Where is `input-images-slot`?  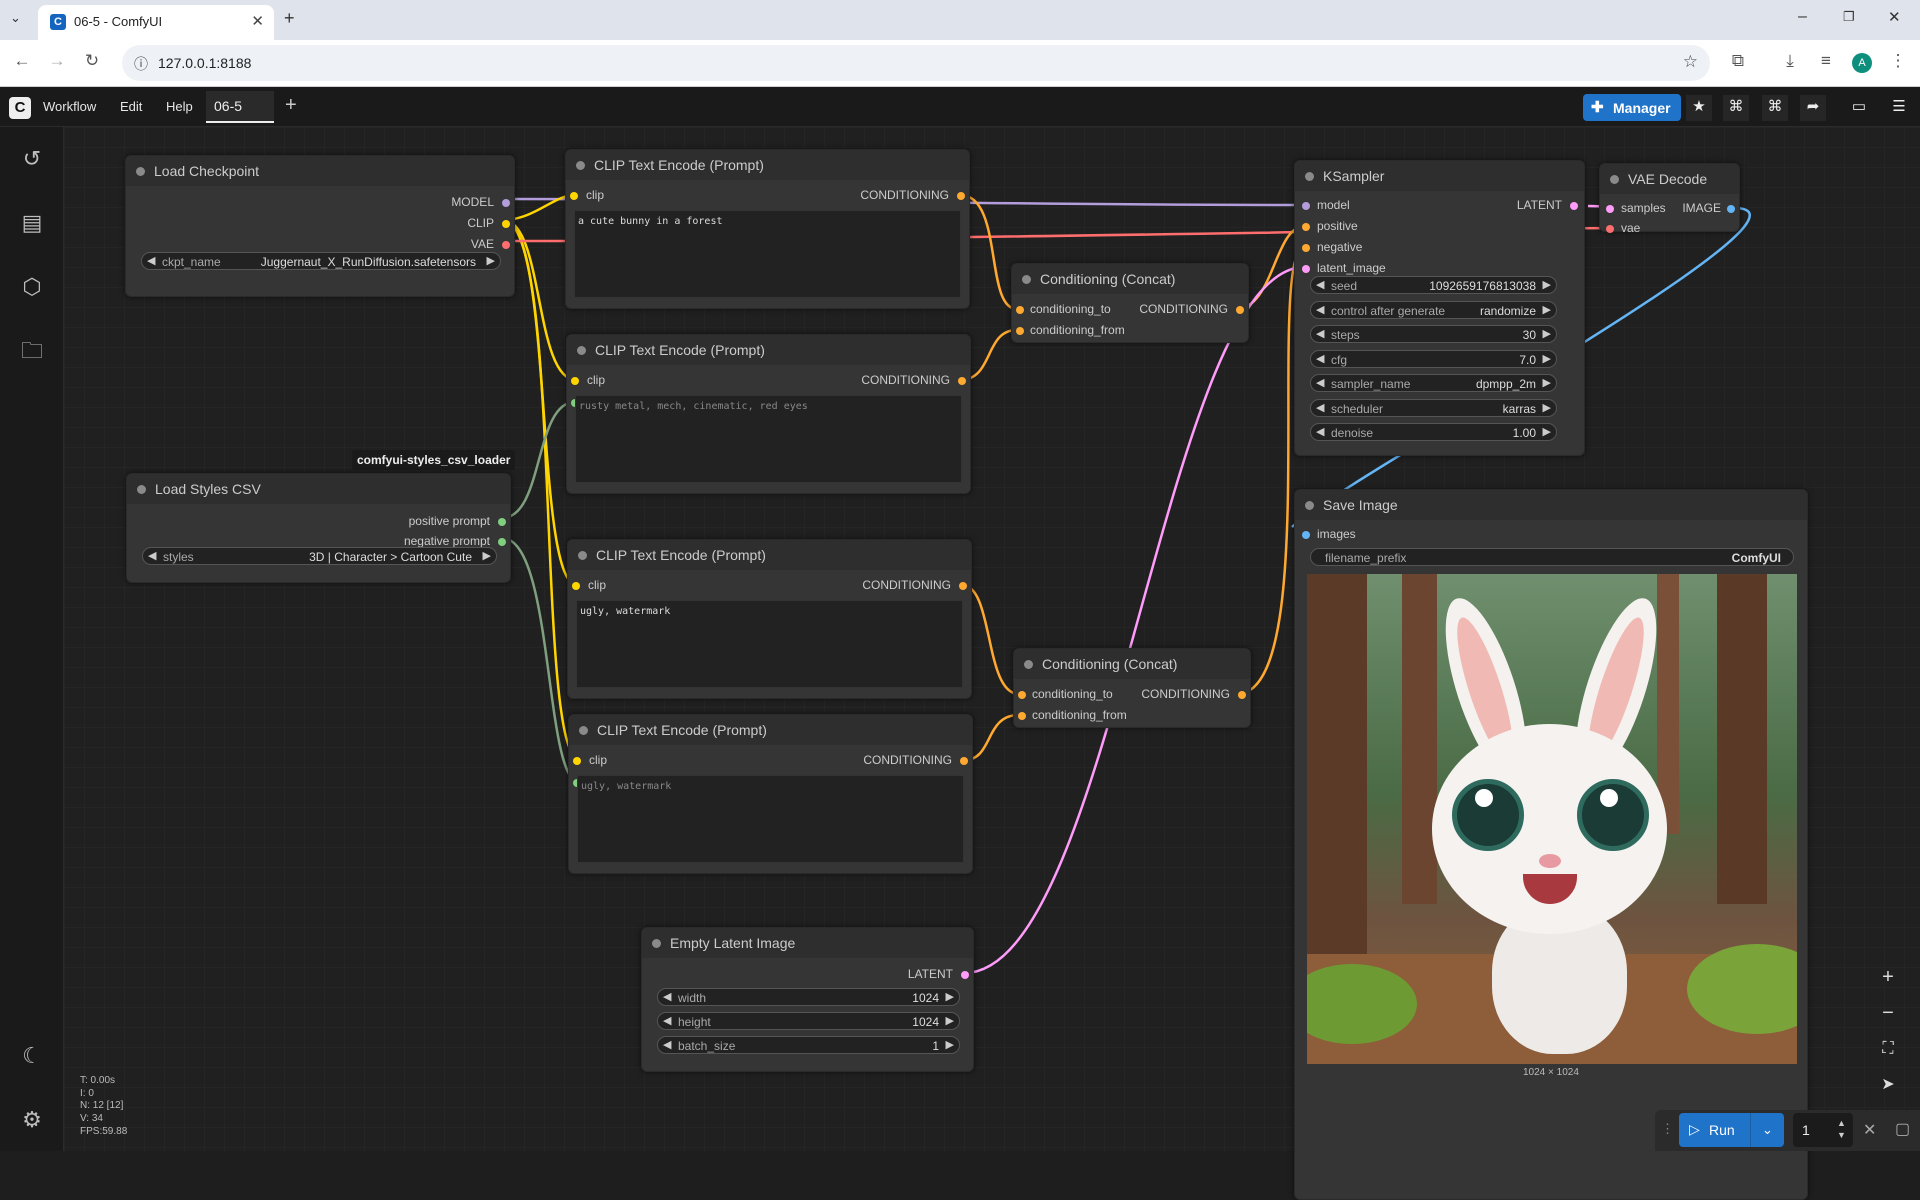
input-images-slot is located at coordinates (1306, 535).